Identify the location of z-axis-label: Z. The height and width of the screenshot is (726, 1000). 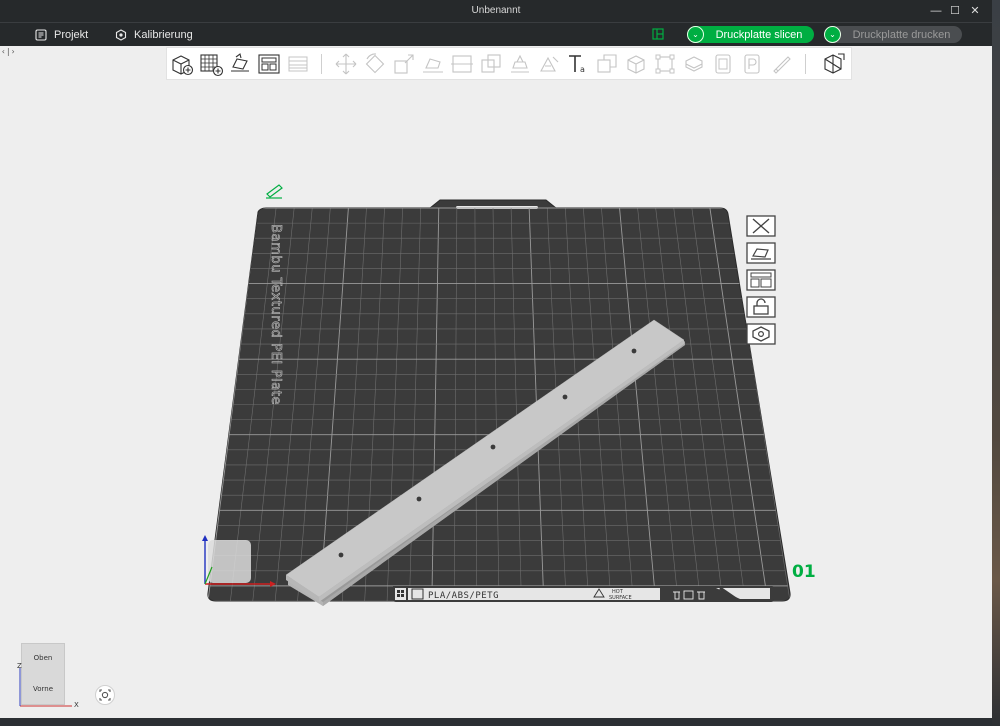
(19, 666).